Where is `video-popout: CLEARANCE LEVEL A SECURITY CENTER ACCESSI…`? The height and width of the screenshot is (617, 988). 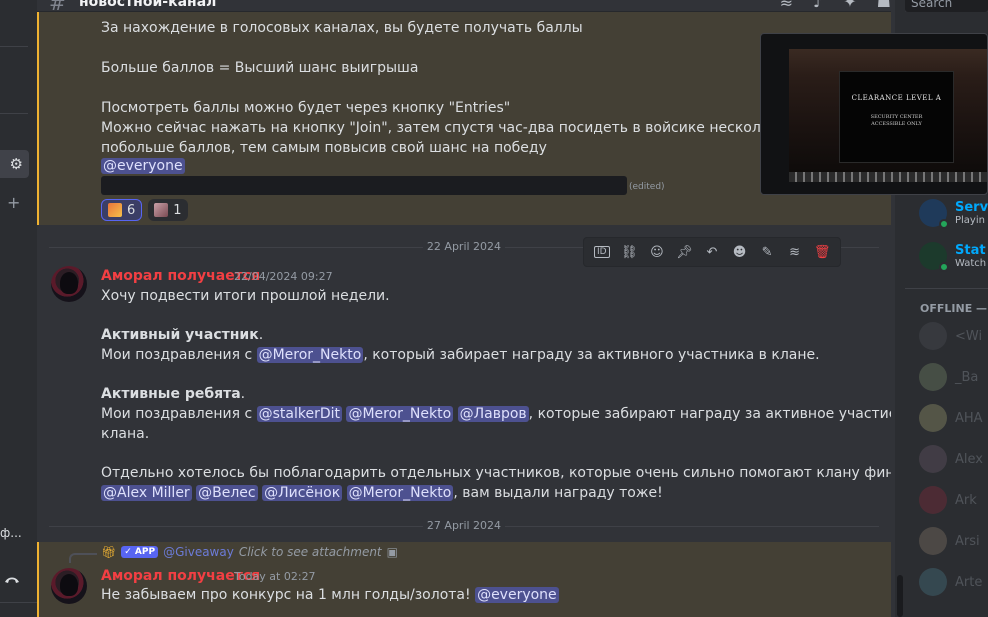
video-popout: CLEARANCE LEVEL A SECURITY CENTER ACCESSI… is located at coordinates (874, 114).